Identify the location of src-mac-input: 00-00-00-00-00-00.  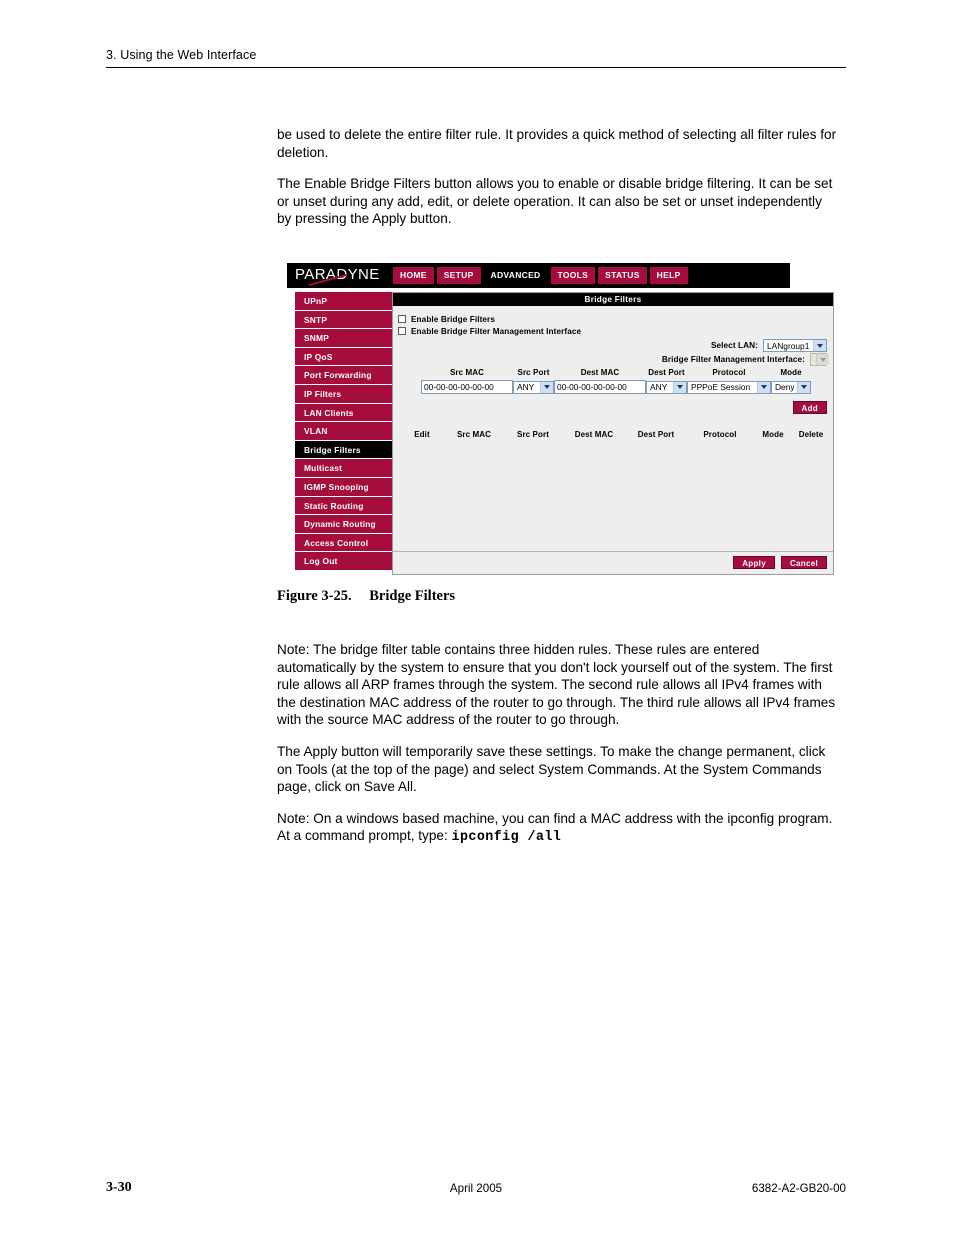
(467, 387).